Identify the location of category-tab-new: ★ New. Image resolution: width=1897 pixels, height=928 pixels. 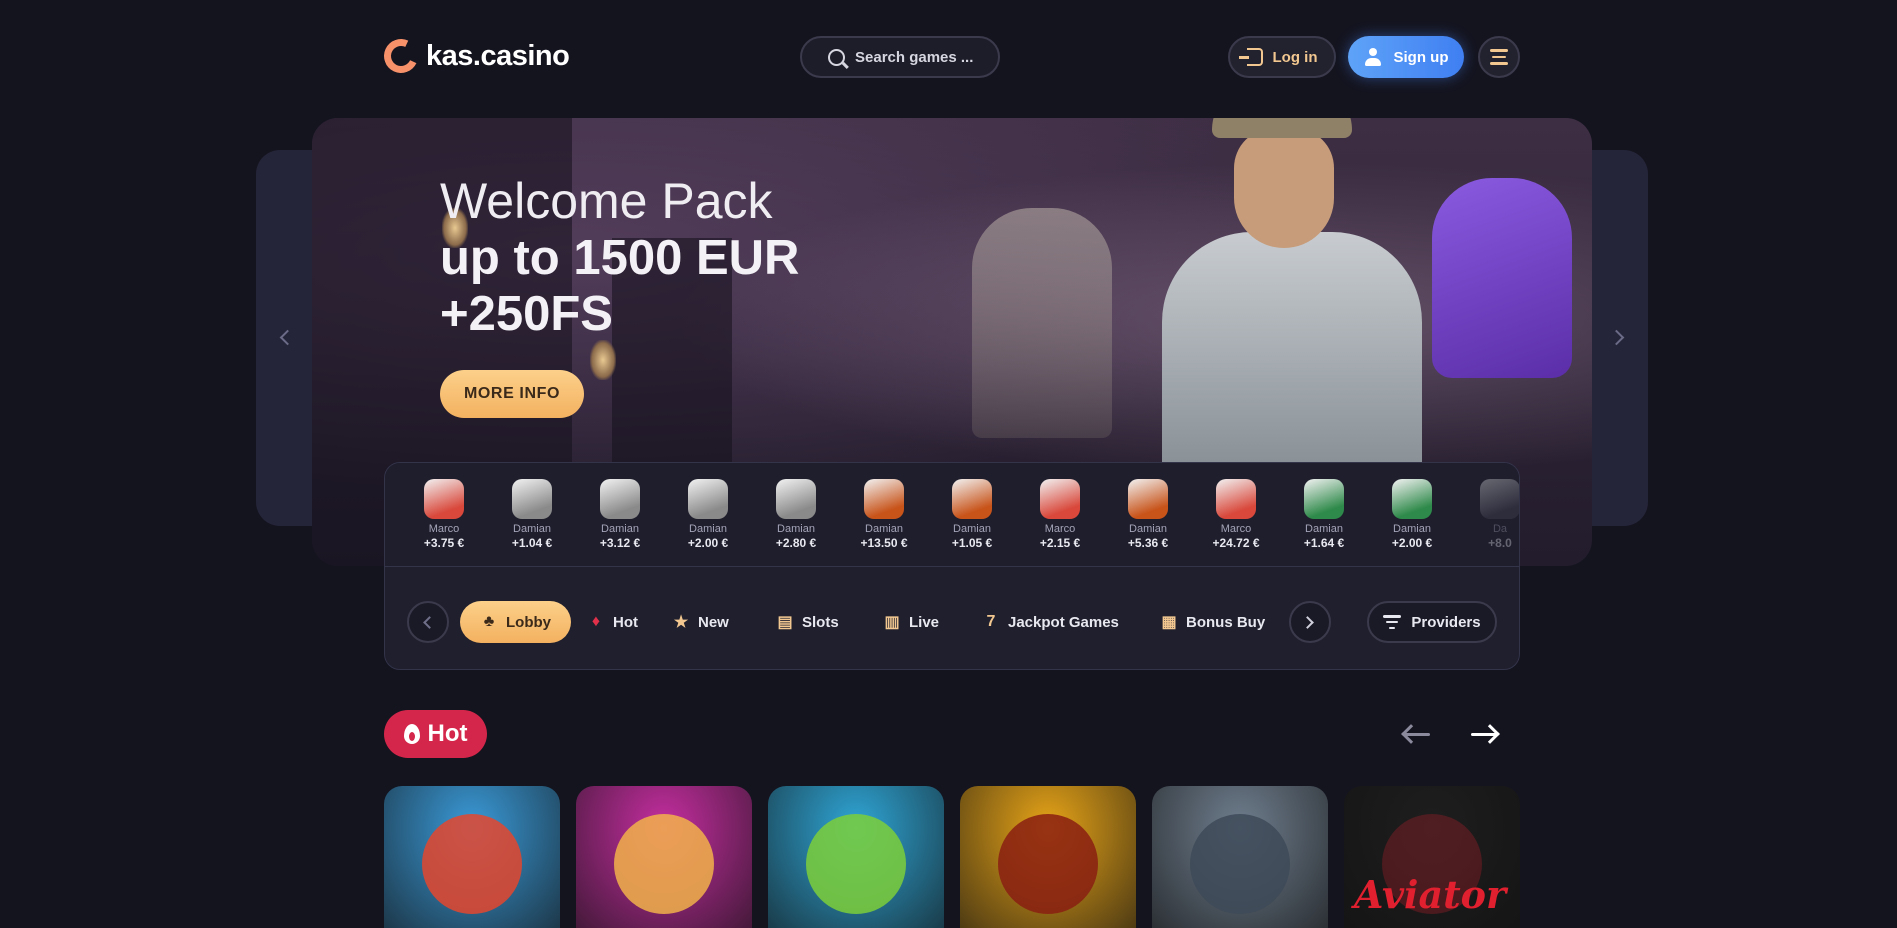
(700, 622).